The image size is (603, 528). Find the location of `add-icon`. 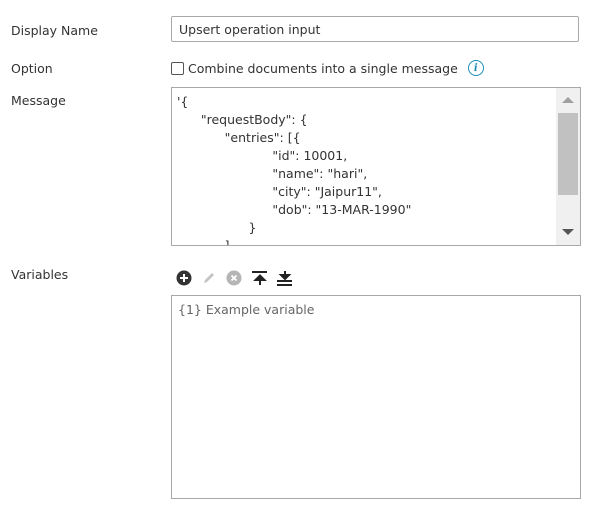

add-icon is located at coordinates (184, 278).